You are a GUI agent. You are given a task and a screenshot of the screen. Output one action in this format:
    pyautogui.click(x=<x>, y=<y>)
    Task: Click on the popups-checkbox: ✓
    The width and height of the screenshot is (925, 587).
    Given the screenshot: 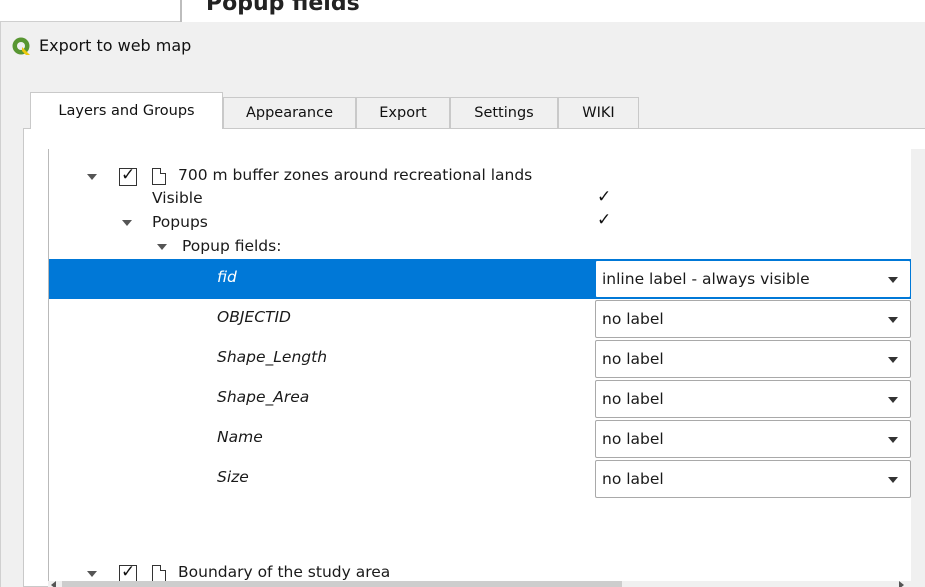 What is the action you would take?
    pyautogui.click(x=605, y=221)
    